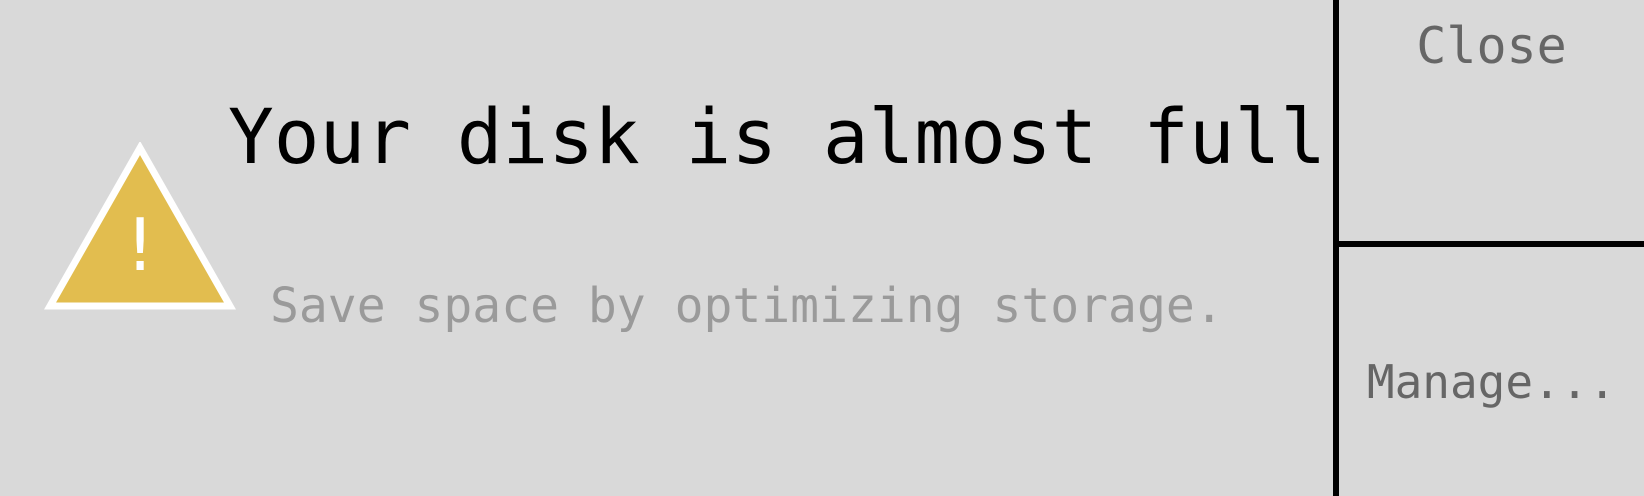  Describe the element at coordinates (1491, 123) in the screenshot. I see `close-button: Close` at that location.